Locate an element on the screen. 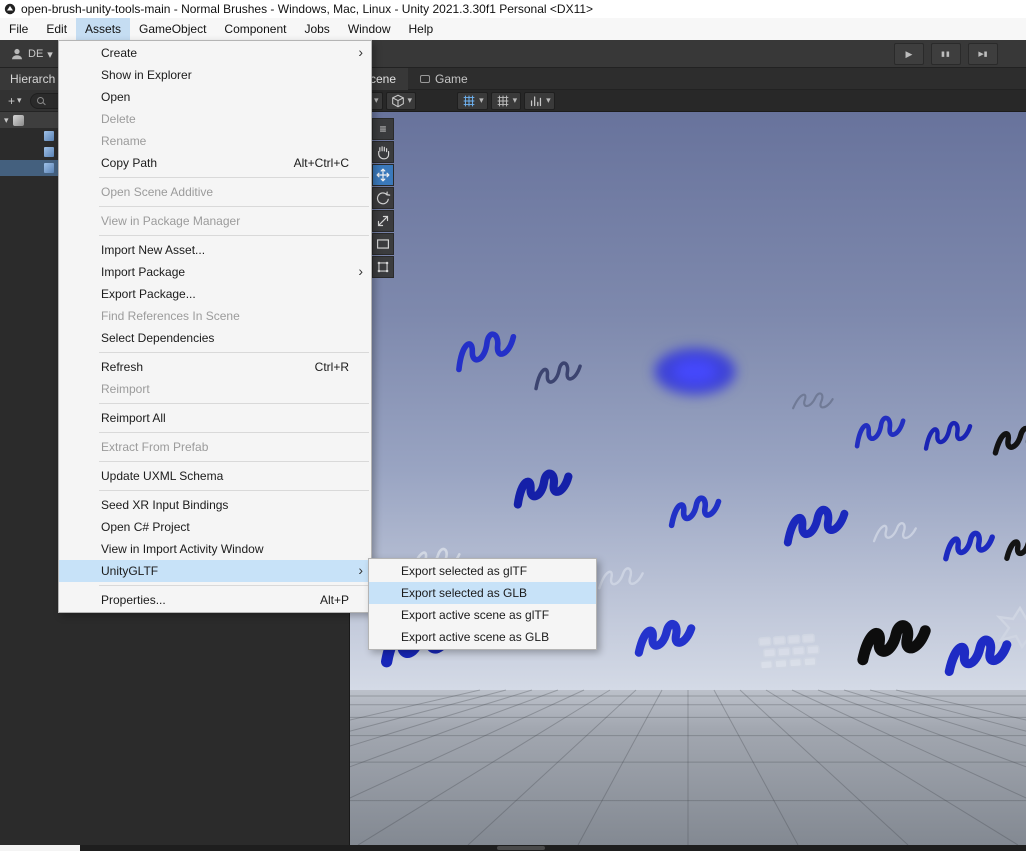 The height and width of the screenshot is (851, 1026). snap-increment-dropdown: ▾ is located at coordinates (506, 100).